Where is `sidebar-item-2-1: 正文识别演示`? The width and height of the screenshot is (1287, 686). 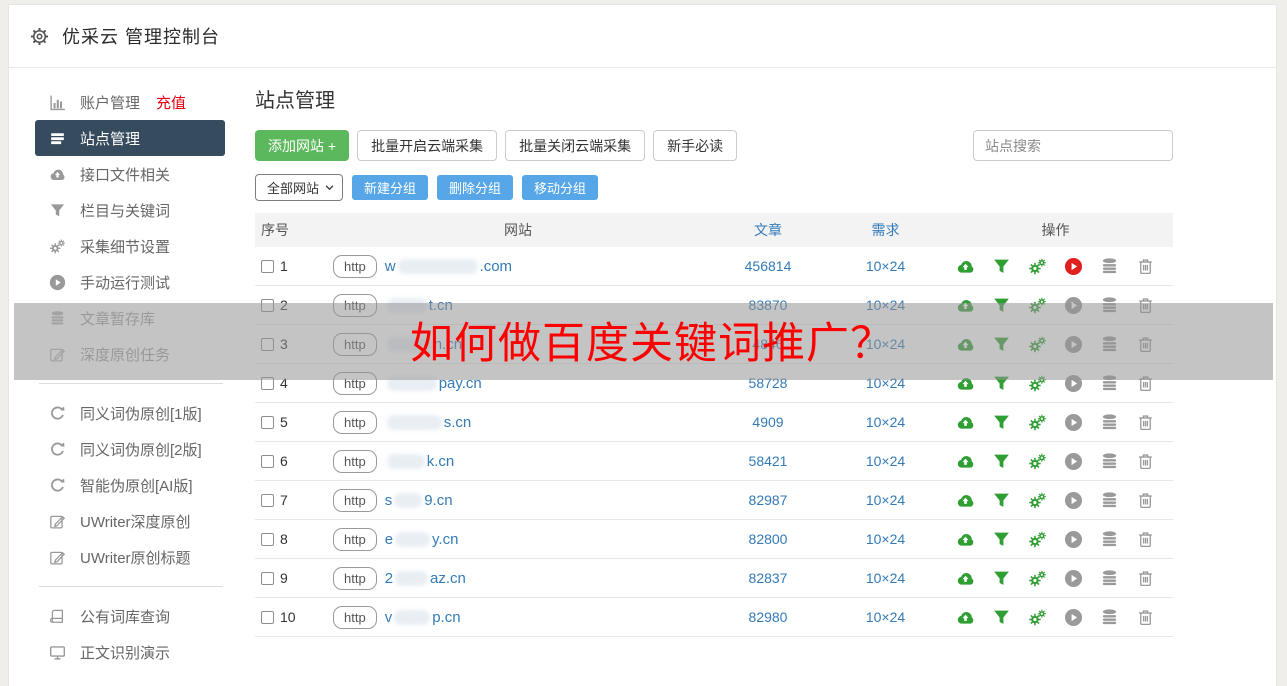 sidebar-item-2-1: 正文识别演示 is located at coordinates (129, 652).